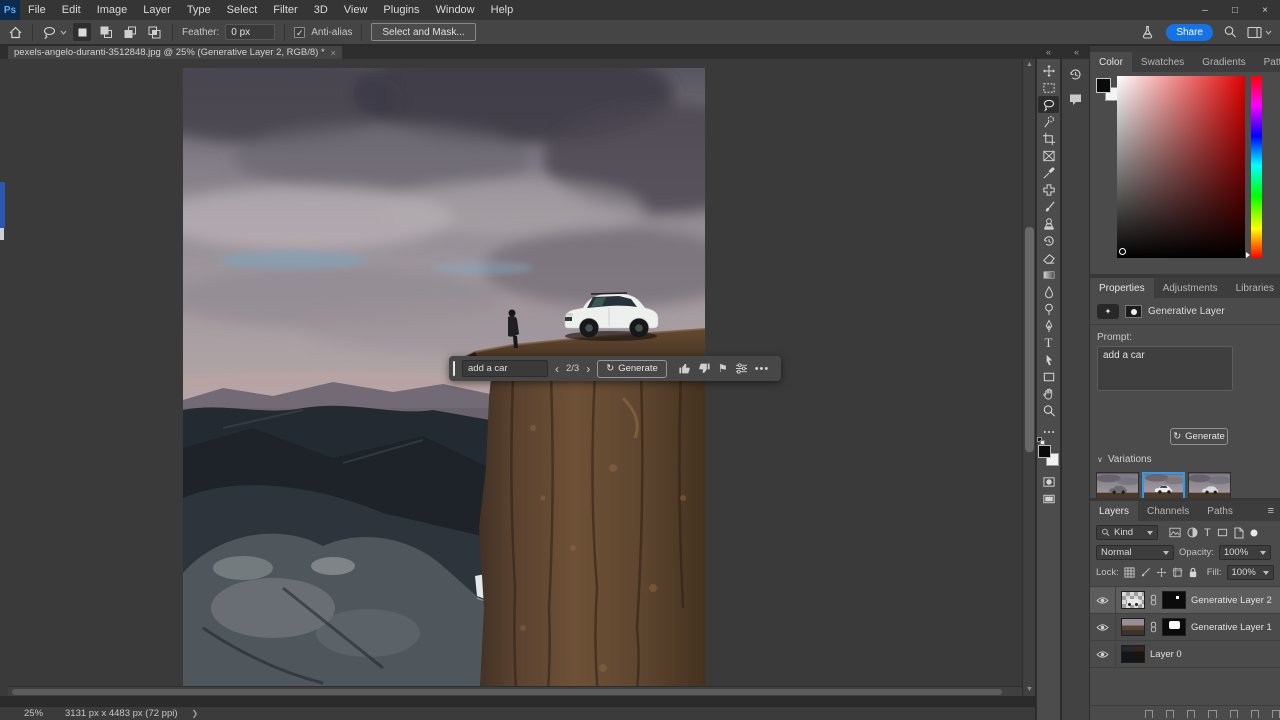  What do you see at coordinates (1191, 714) in the screenshot?
I see `add-mask-icon` at bounding box center [1191, 714].